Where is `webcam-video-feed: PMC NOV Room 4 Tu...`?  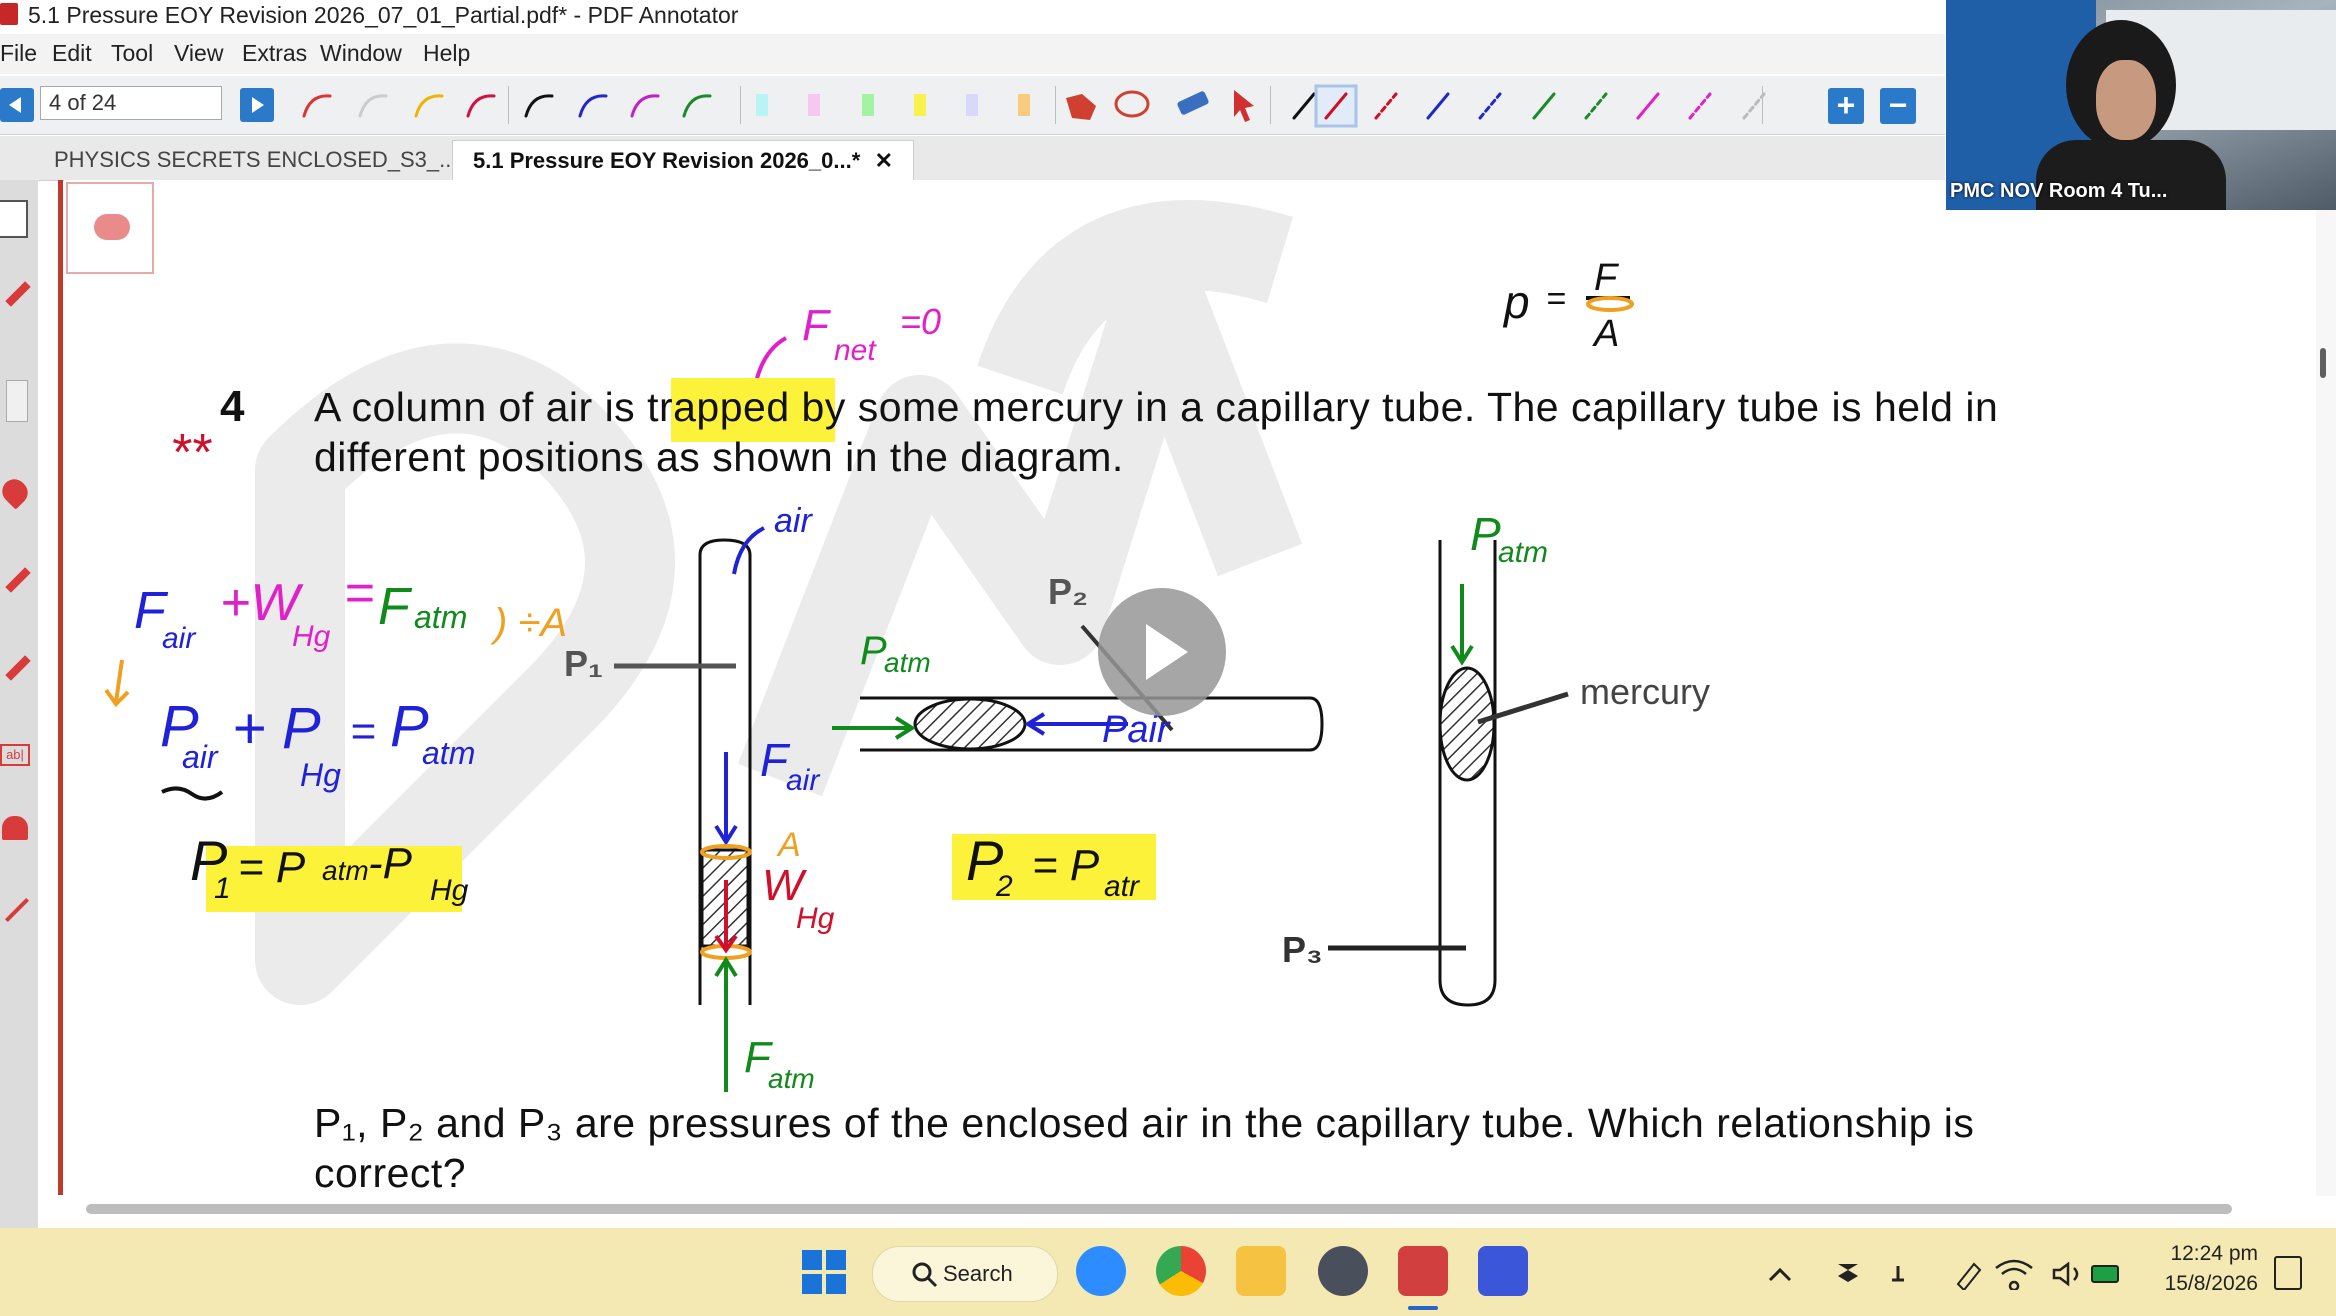 webcam-video-feed: PMC NOV Room 4 Tu... is located at coordinates (2141, 105).